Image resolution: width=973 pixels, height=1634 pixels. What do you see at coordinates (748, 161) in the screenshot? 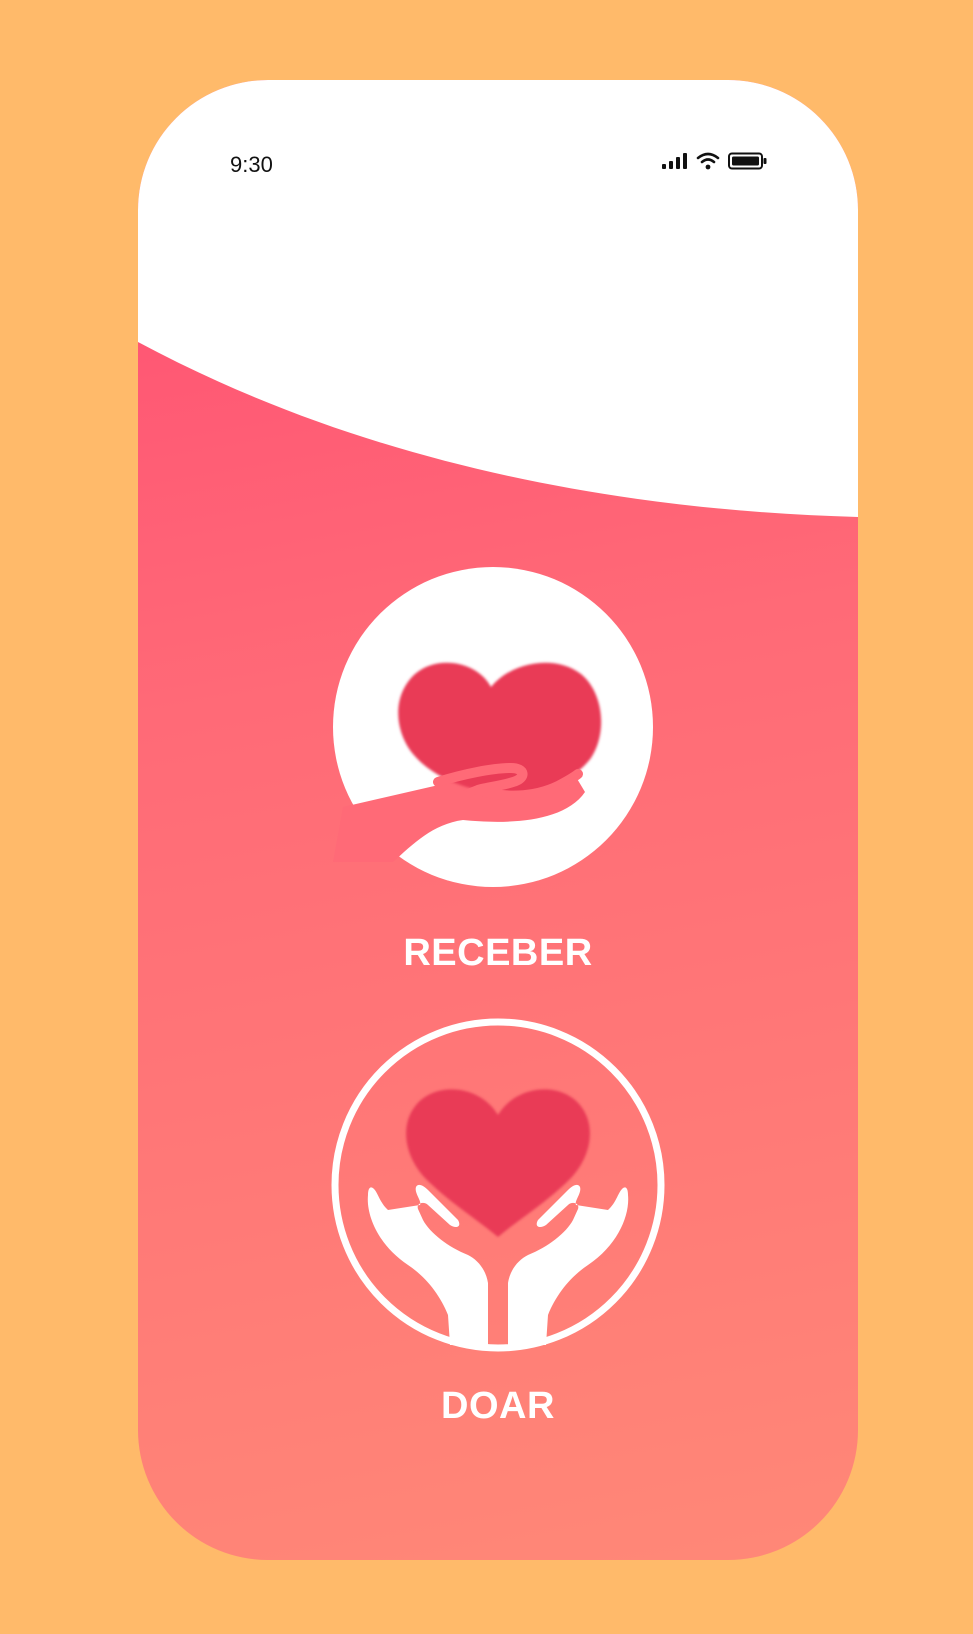
I see `battery-icon` at bounding box center [748, 161].